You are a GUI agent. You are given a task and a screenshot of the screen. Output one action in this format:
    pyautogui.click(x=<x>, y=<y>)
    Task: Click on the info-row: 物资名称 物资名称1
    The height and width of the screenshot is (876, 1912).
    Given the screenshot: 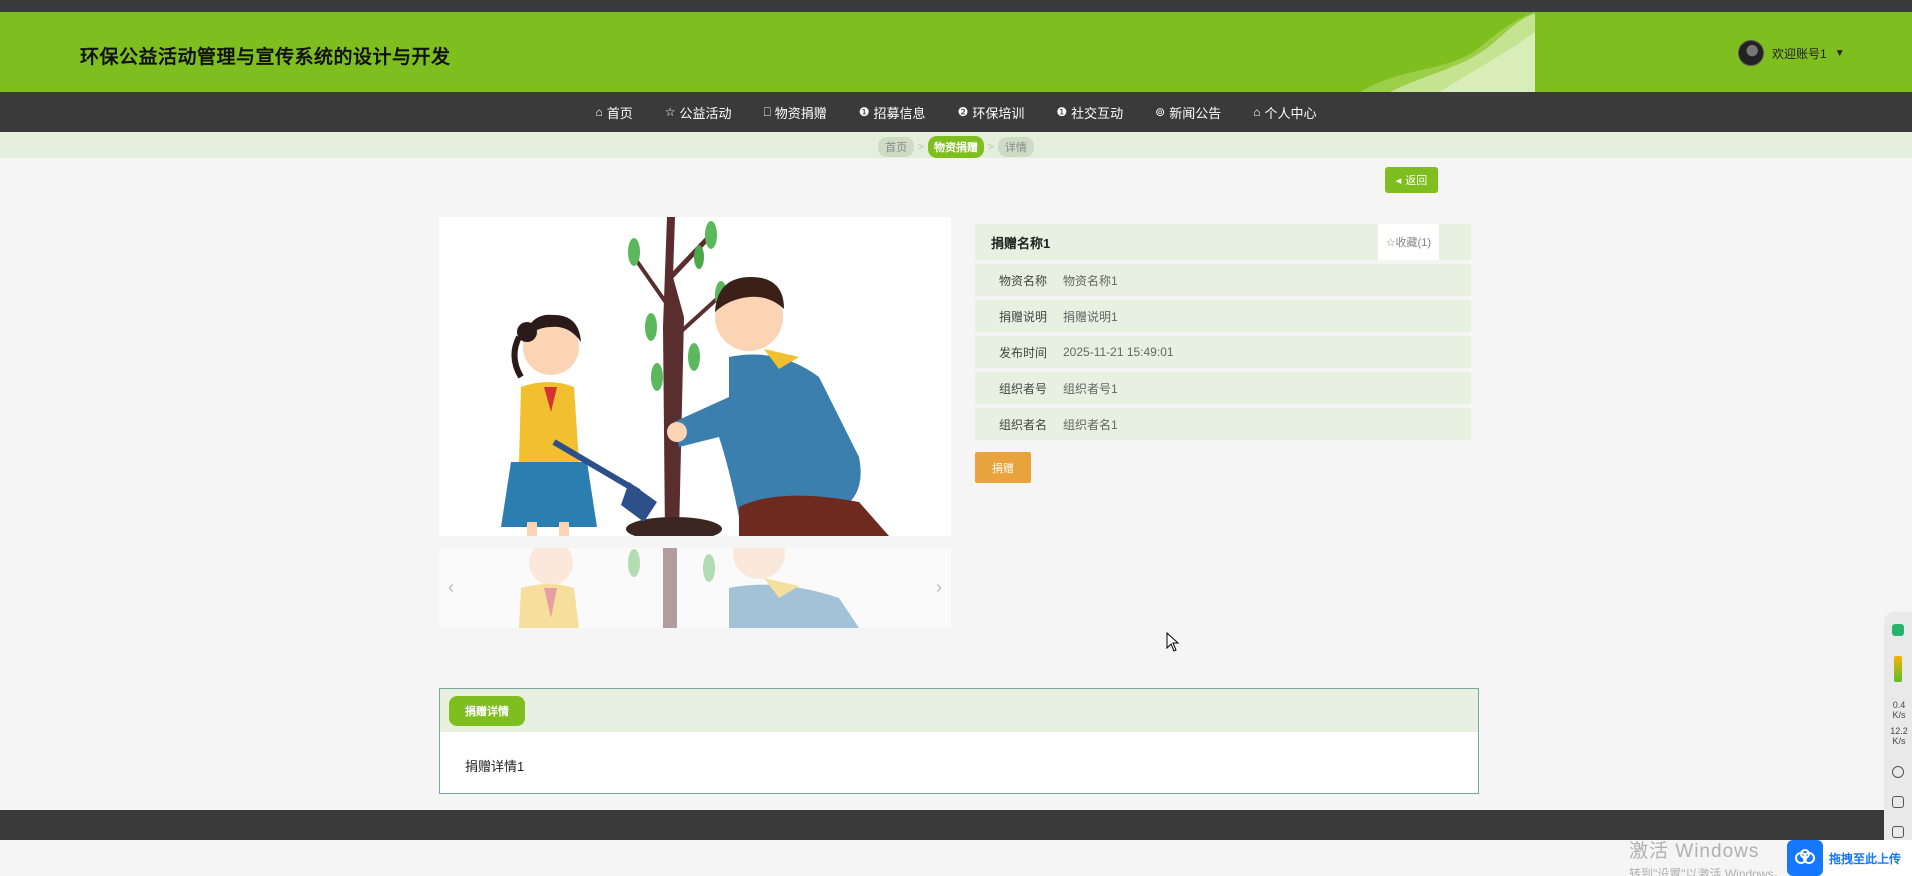 What is the action you would take?
    pyautogui.click(x=1223, y=280)
    